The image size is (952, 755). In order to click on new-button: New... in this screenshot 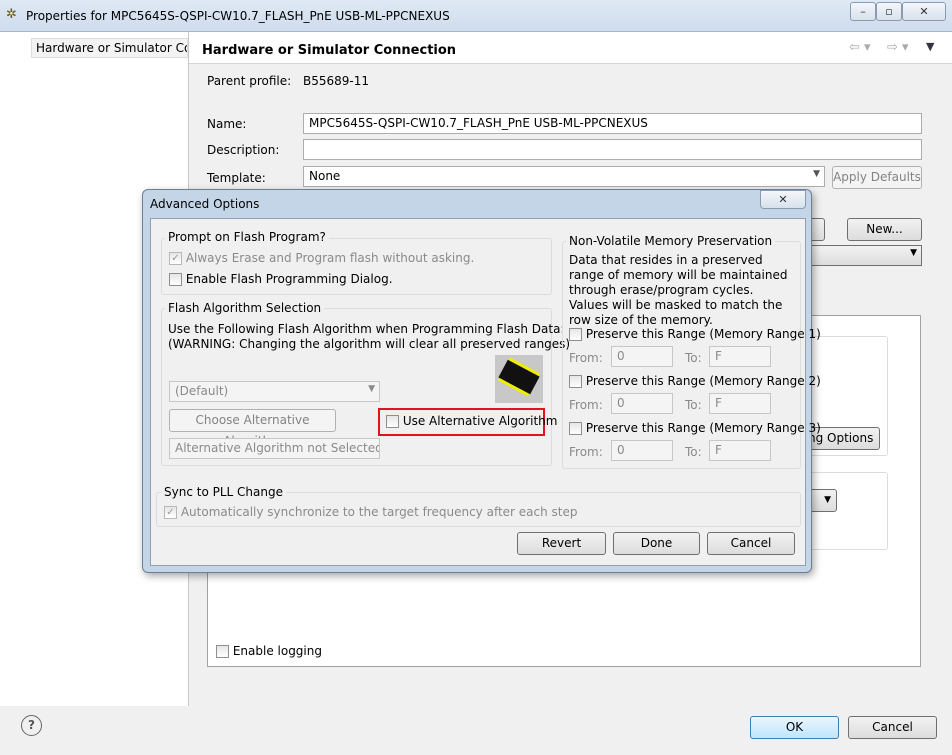, I will do `click(884, 229)`.